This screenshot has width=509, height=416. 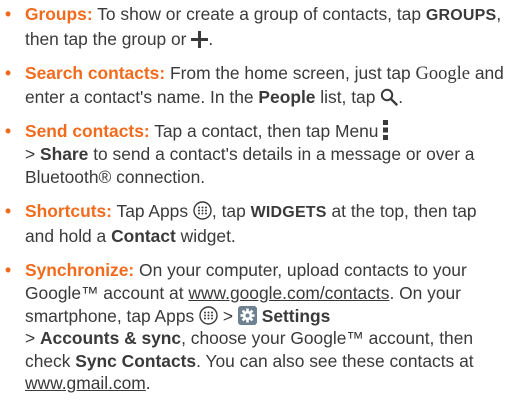 What do you see at coordinates (208, 235) in the screenshot?
I see `item-text: widget.` at bounding box center [208, 235].